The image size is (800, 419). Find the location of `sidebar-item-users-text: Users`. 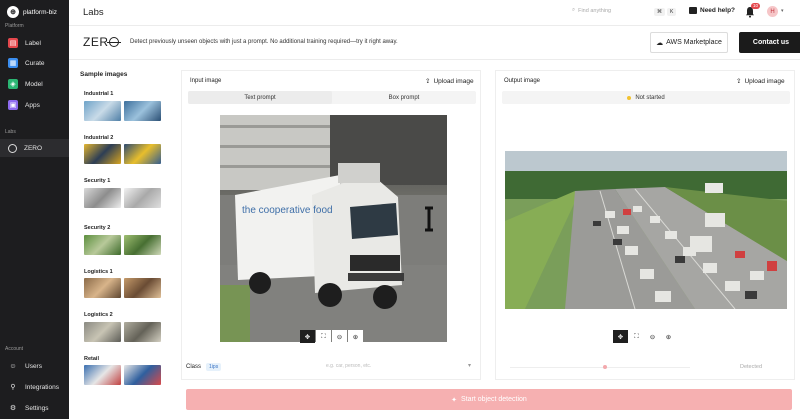

sidebar-item-users-text: Users is located at coordinates (33, 366).